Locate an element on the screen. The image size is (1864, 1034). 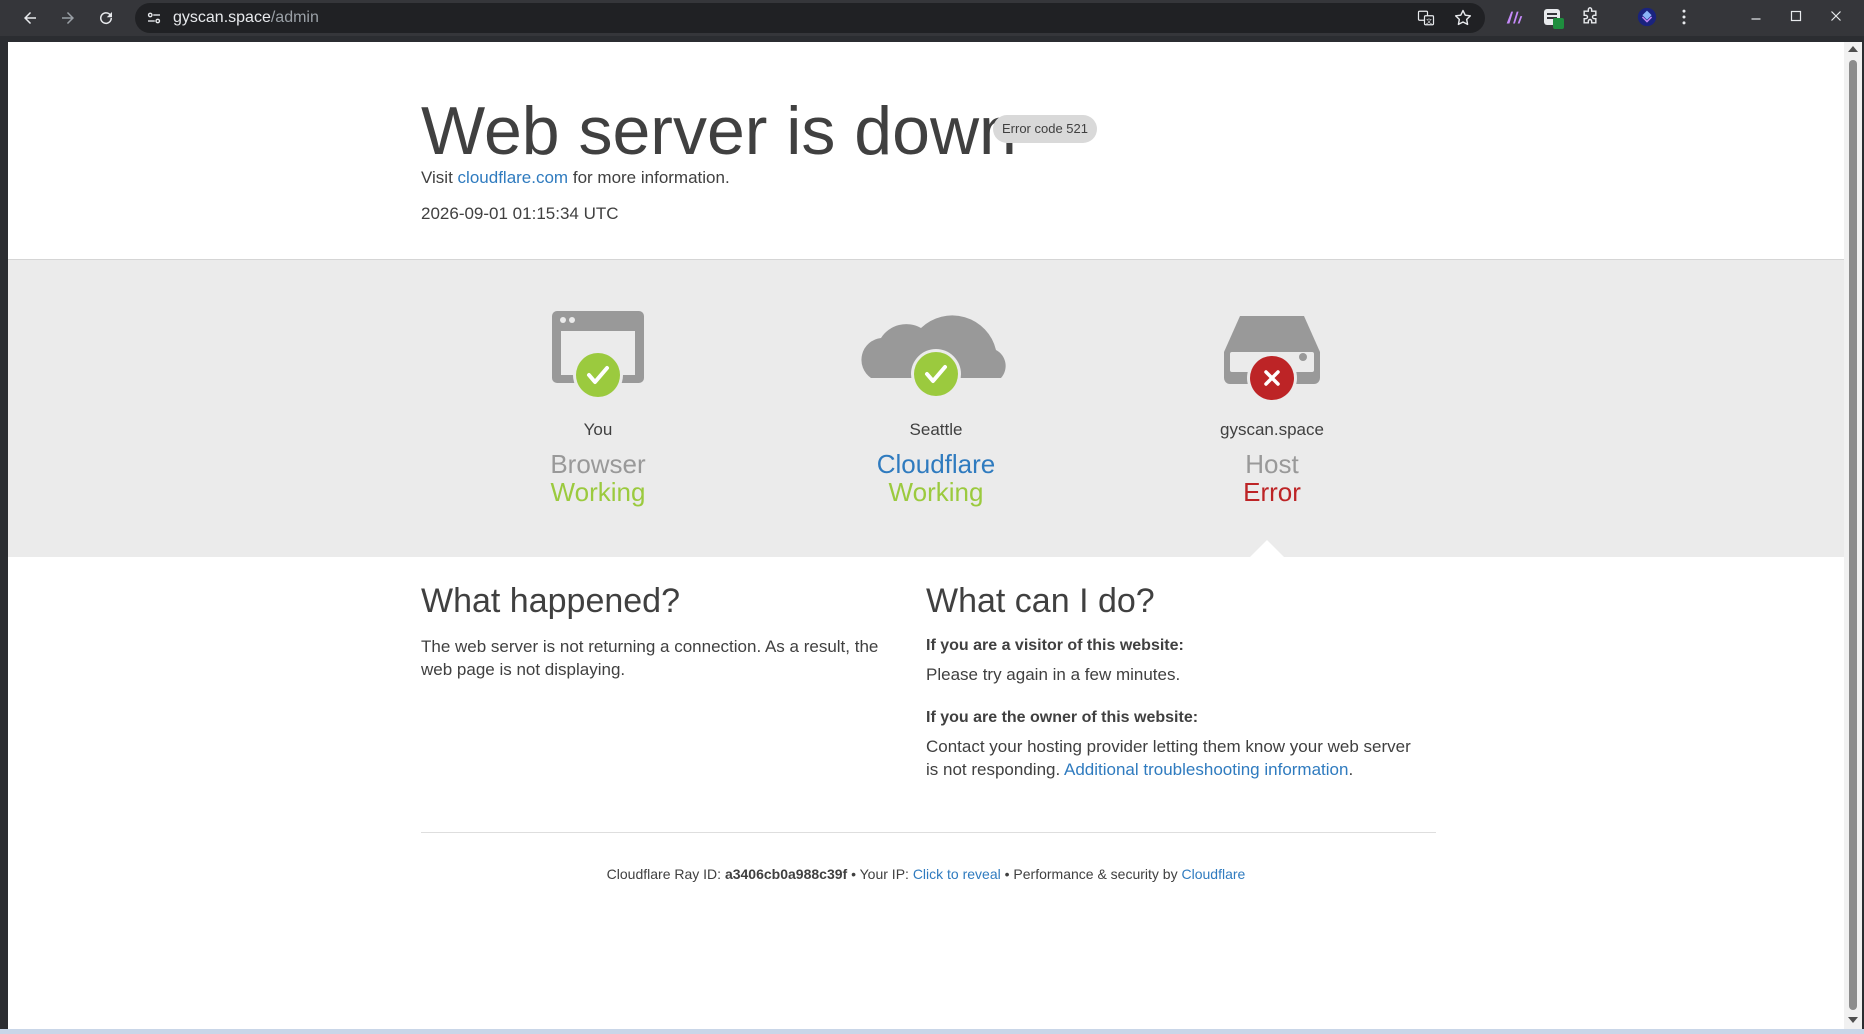
scrollbar-thumb is located at coordinates (1853, 535).